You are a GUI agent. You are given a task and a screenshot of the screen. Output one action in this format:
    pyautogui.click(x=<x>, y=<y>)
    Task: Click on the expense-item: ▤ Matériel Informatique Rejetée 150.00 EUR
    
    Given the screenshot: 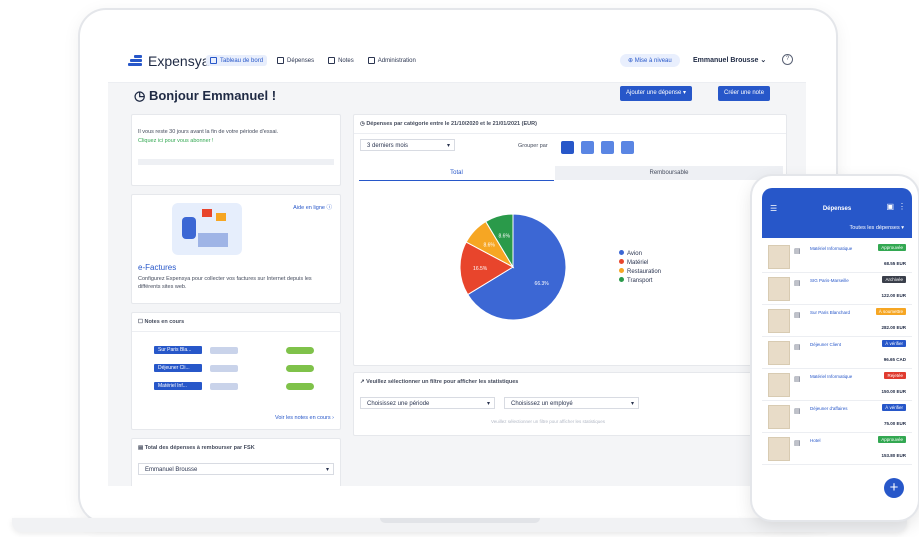 What is the action you would take?
    pyautogui.click(x=837, y=384)
    